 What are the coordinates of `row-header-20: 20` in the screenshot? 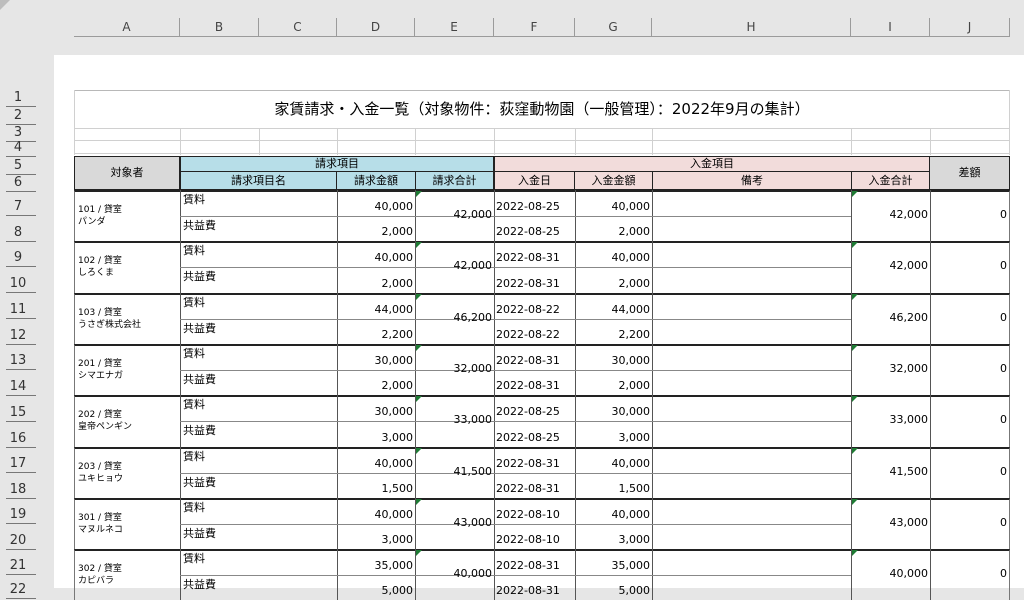 It's located at (18, 540).